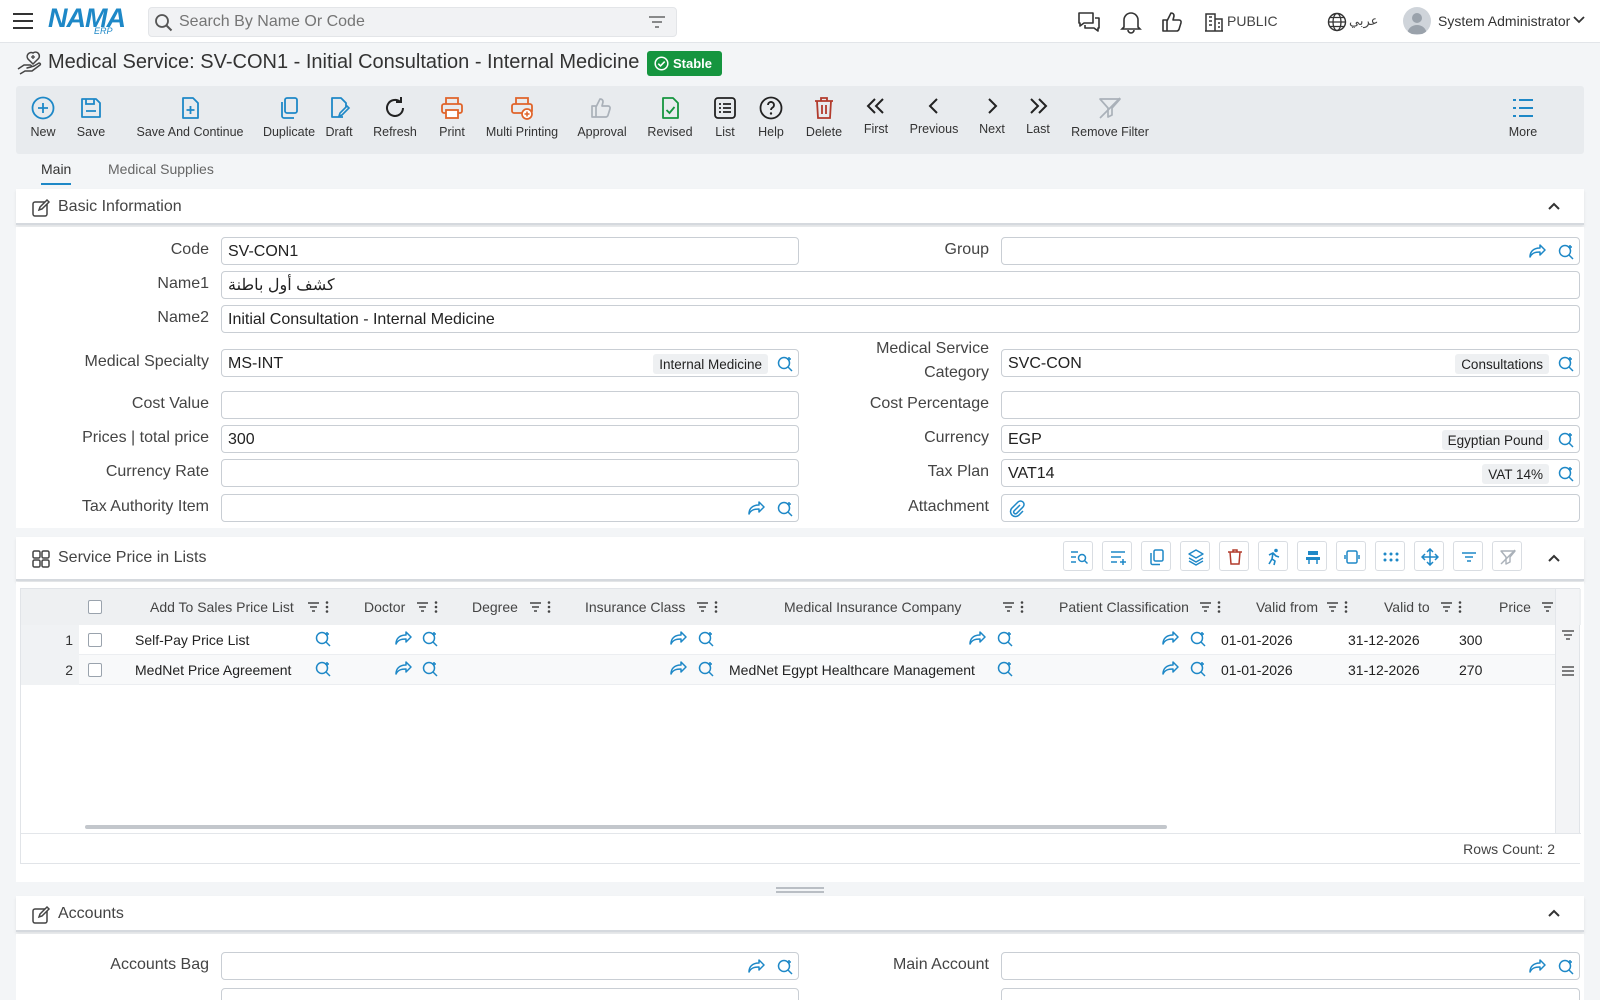 This screenshot has height=1000, width=1600. I want to click on grid-search-button, so click(1078, 556).